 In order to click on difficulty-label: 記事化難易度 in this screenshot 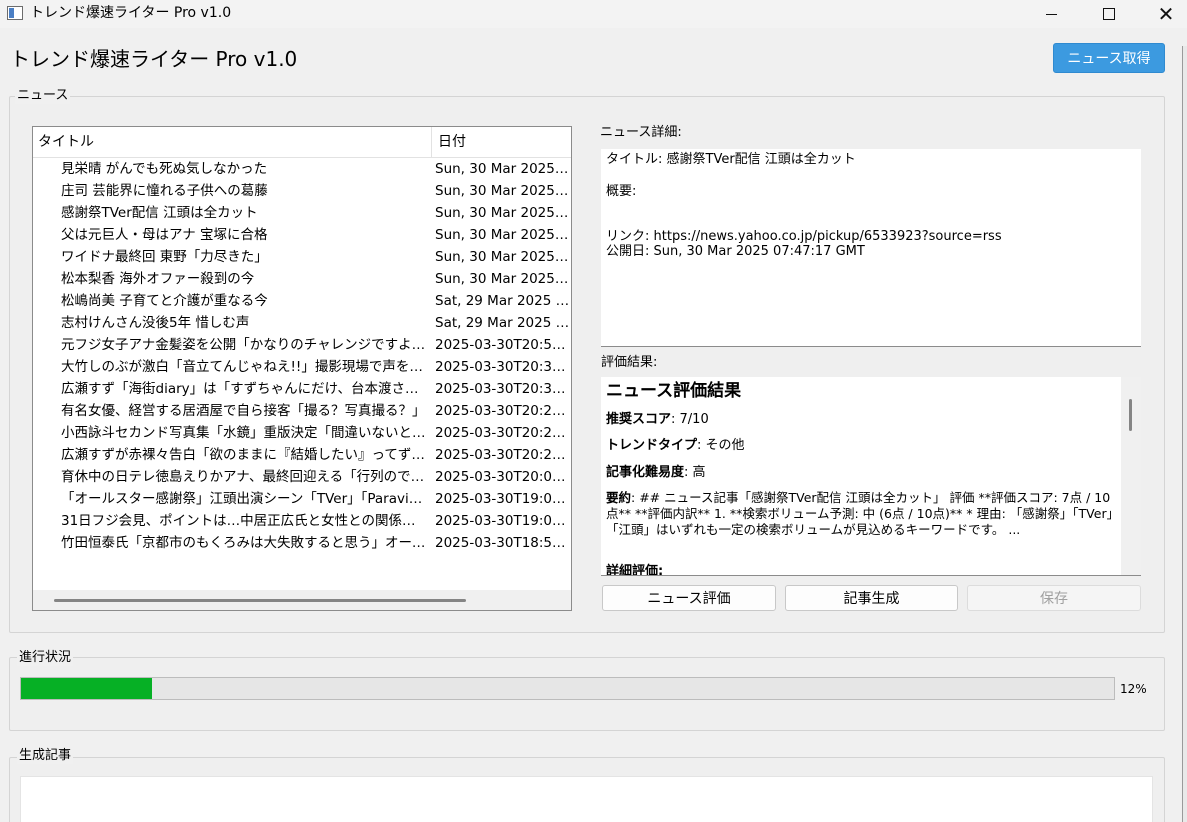, I will do `click(645, 472)`.